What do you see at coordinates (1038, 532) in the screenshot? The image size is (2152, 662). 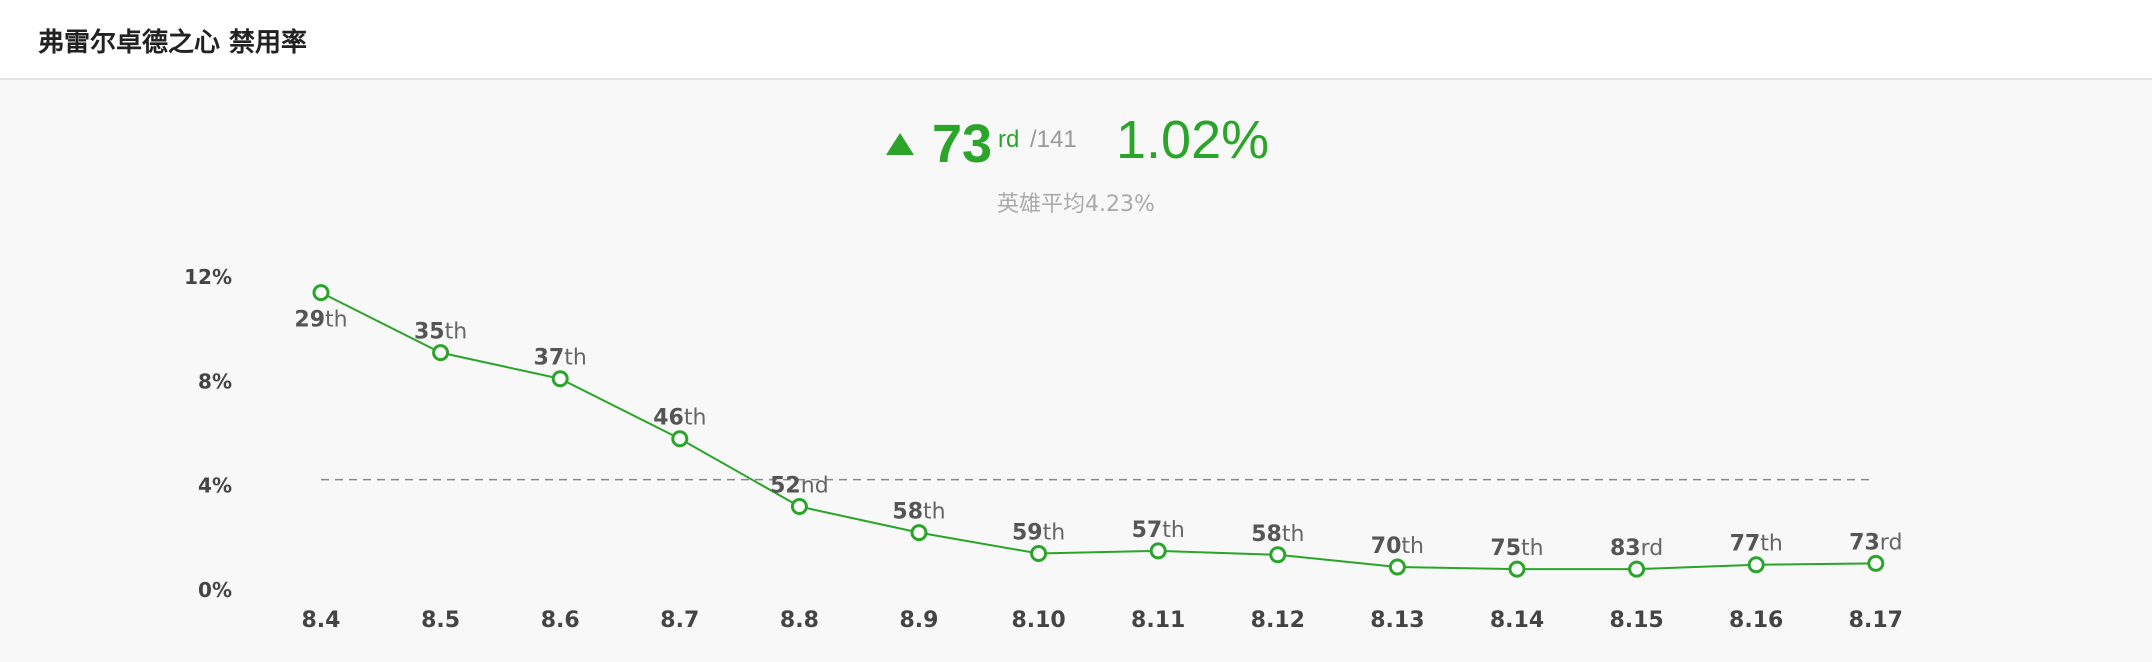 I see `rank-label: 59th` at bounding box center [1038, 532].